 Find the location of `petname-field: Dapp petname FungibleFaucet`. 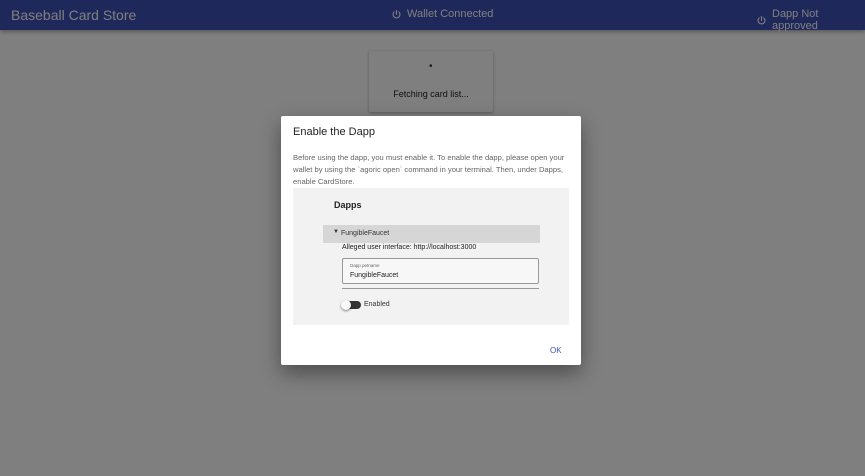

petname-field: Dapp petname FungibleFaucet is located at coordinates (440, 271).